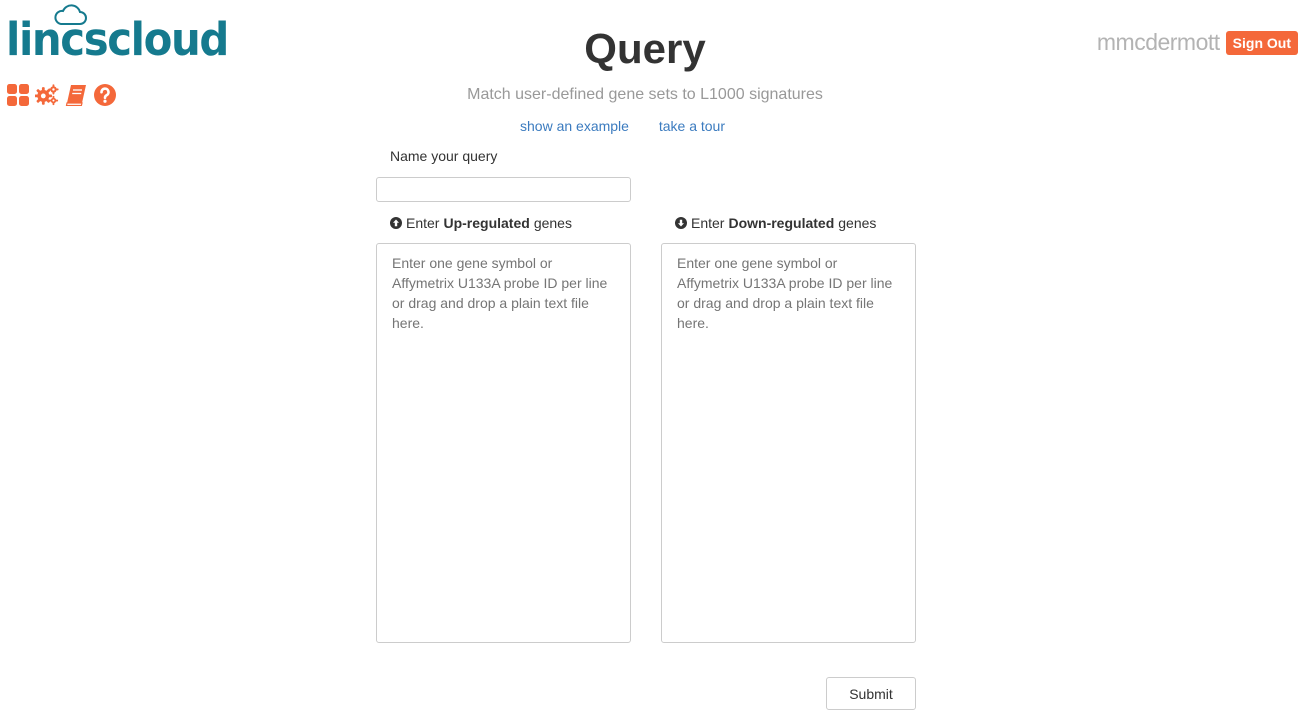 This screenshot has width=1304, height=718. Describe the element at coordinates (574, 126) in the screenshot. I see `show-example-link: show an example` at that location.